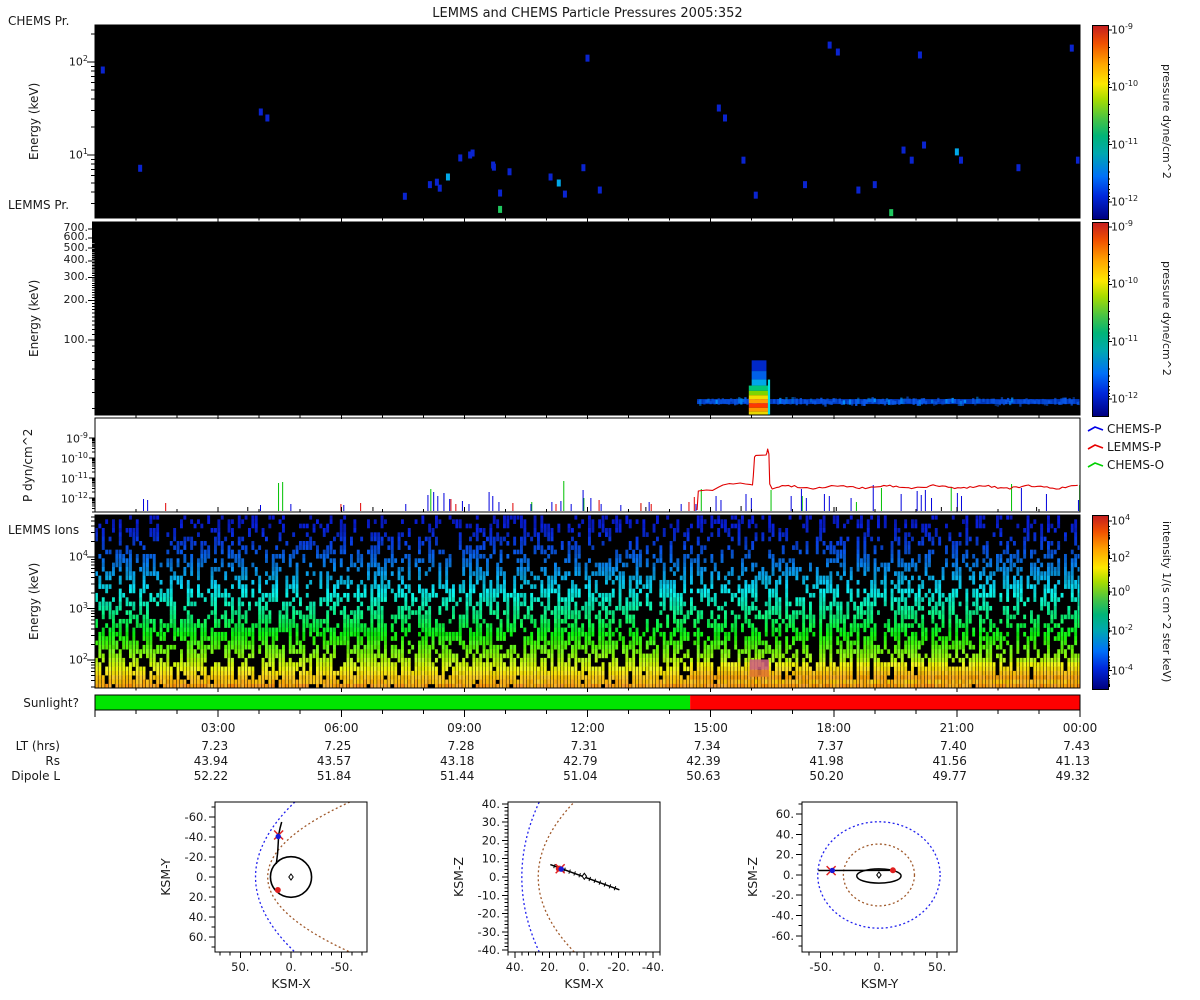 The width and height of the screenshot is (1200, 1000). I want to click on lemms-ytick: 300., so click(76, 276).